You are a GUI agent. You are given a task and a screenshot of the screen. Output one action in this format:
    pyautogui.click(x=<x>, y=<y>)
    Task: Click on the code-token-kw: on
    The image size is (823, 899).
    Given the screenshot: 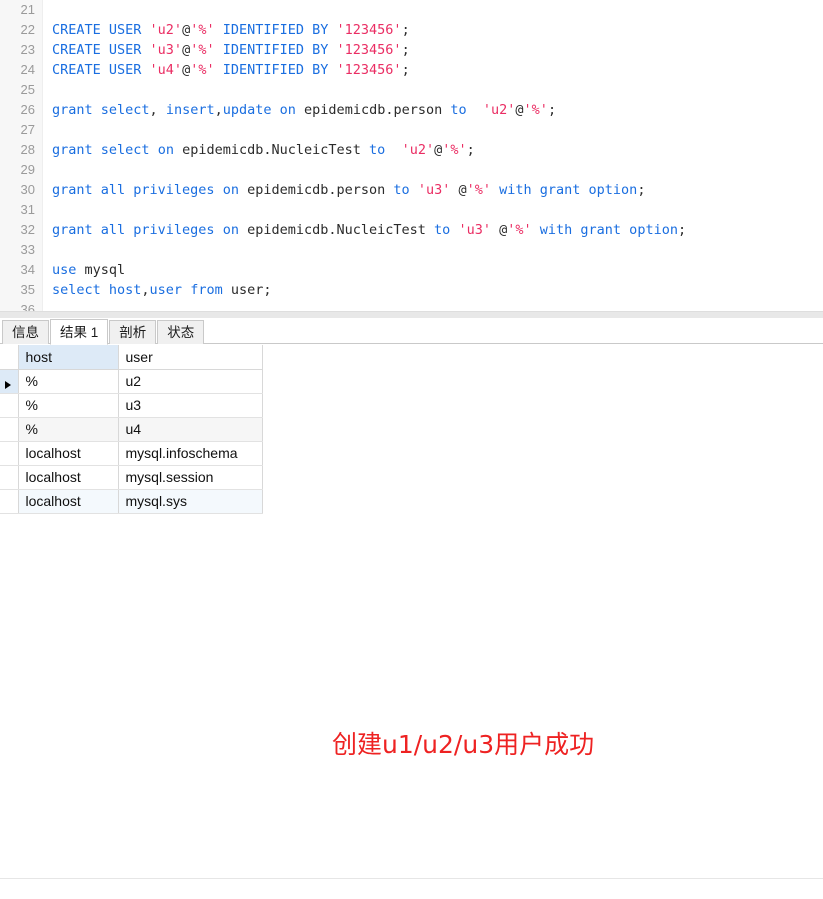 What is the action you would take?
    pyautogui.click(x=230, y=190)
    